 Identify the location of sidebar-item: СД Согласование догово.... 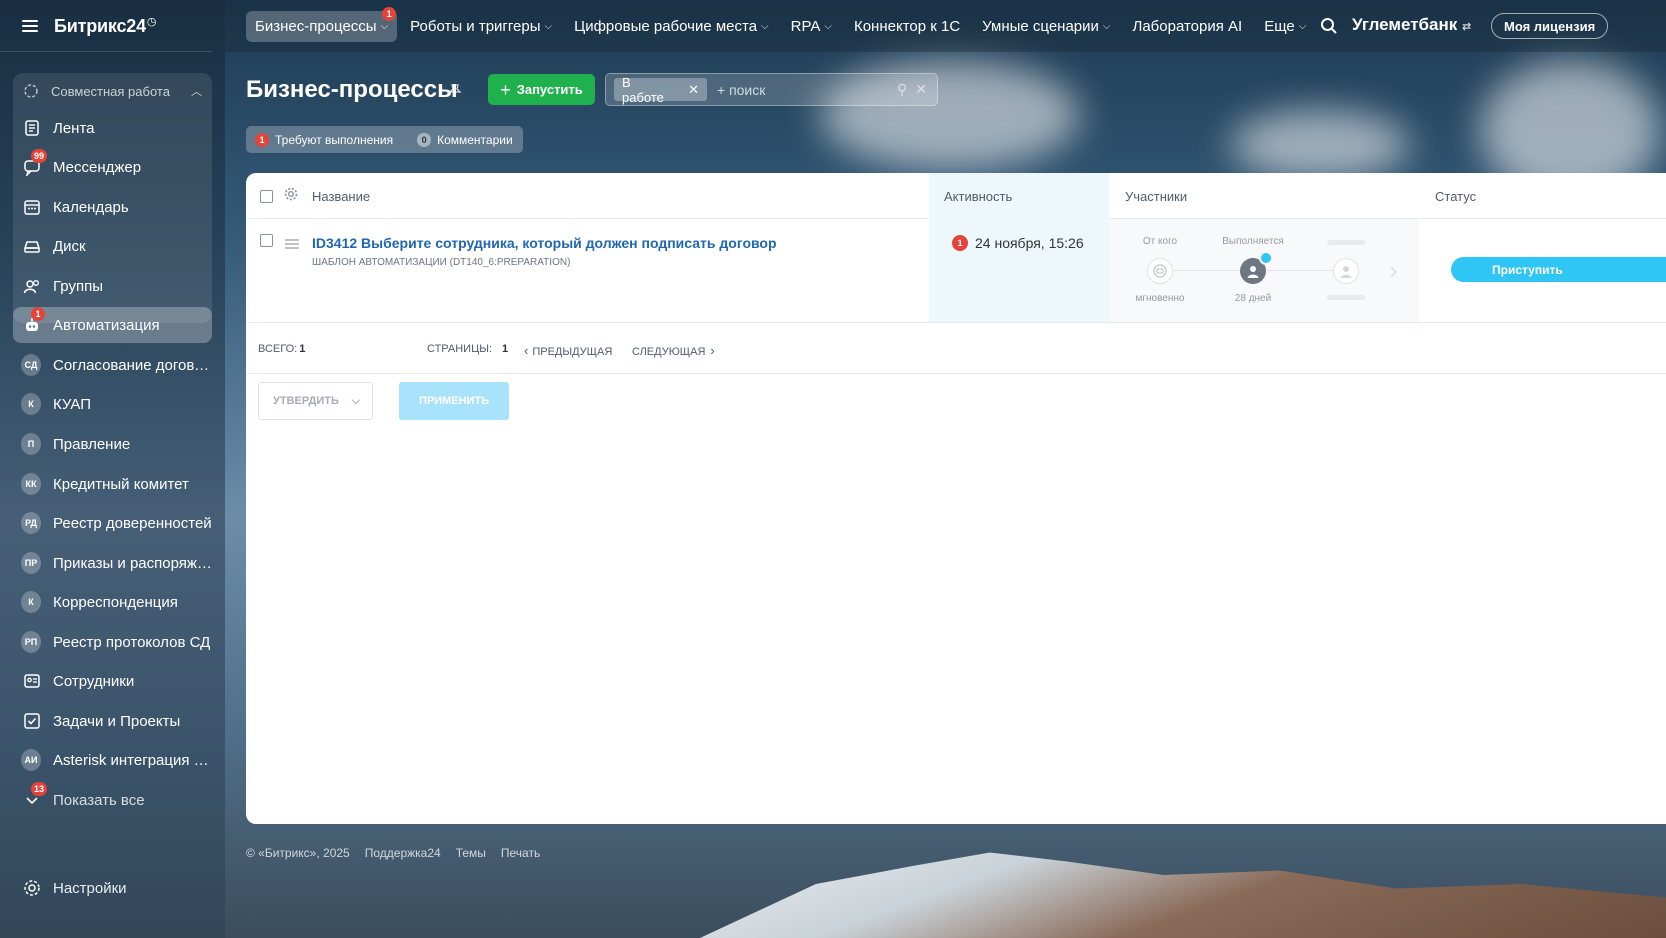
(112, 365).